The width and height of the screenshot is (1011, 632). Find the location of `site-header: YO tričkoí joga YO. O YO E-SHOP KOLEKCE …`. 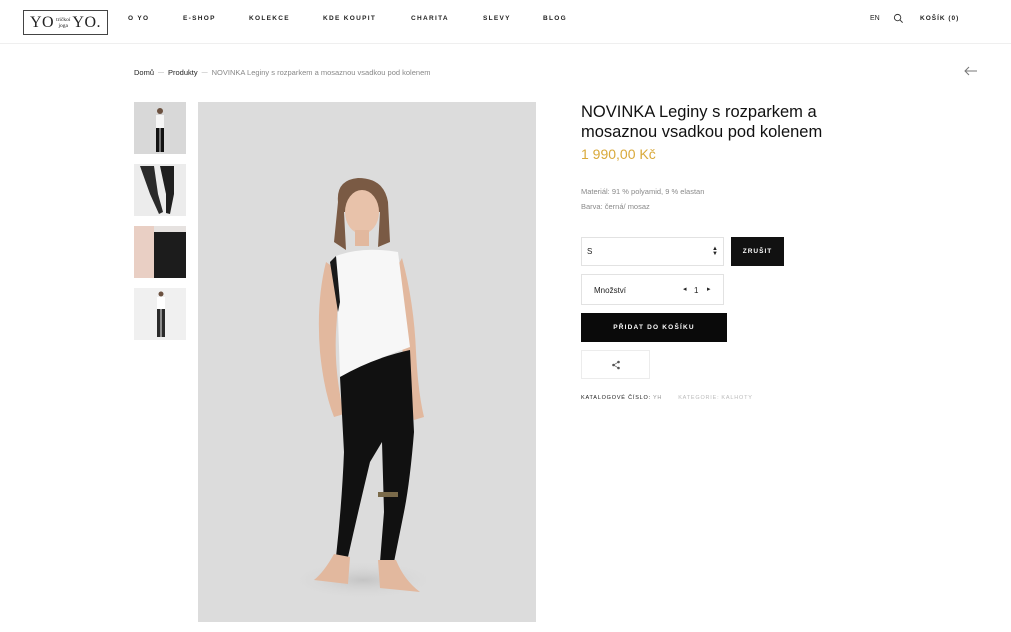

site-header: YO tričkoí joga YO. O YO E-SHOP KOLEKCE … is located at coordinates (505, 22).